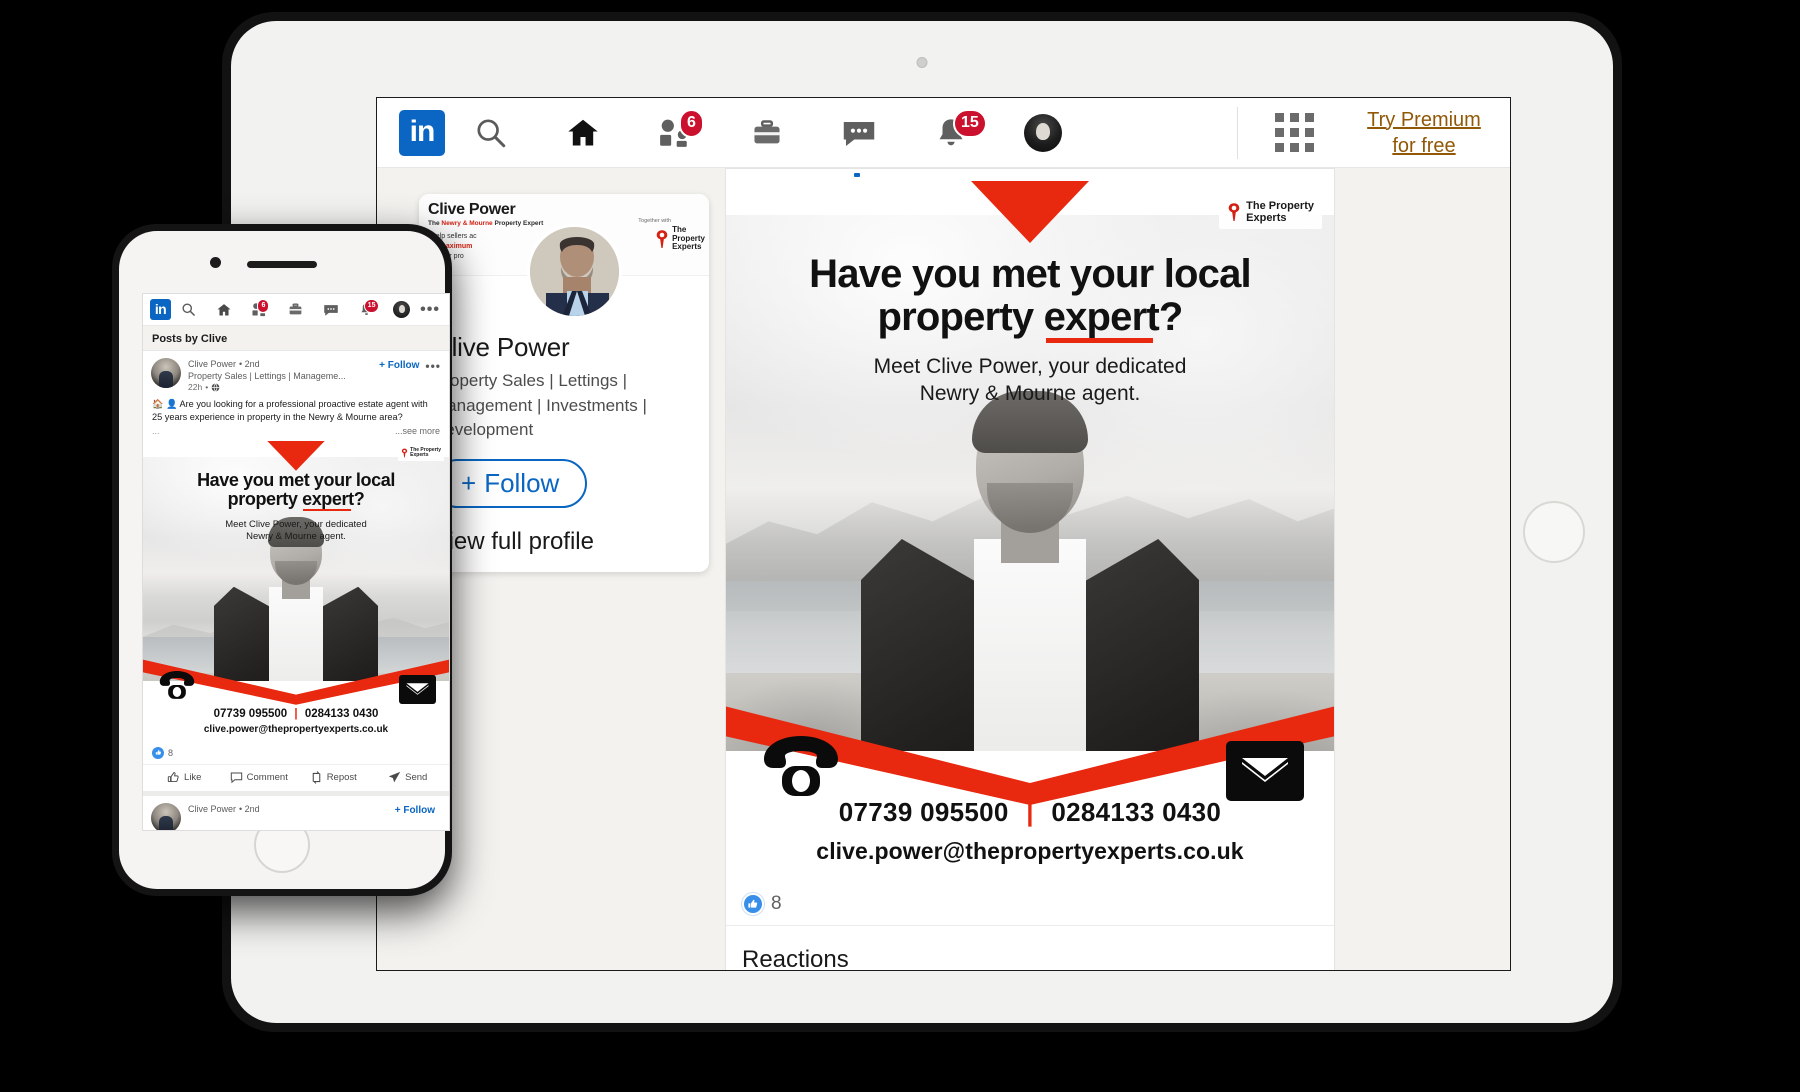 The image size is (1800, 1092). What do you see at coordinates (1424, 133) in the screenshot?
I see `try-premium-link: Try Premium for free` at bounding box center [1424, 133].